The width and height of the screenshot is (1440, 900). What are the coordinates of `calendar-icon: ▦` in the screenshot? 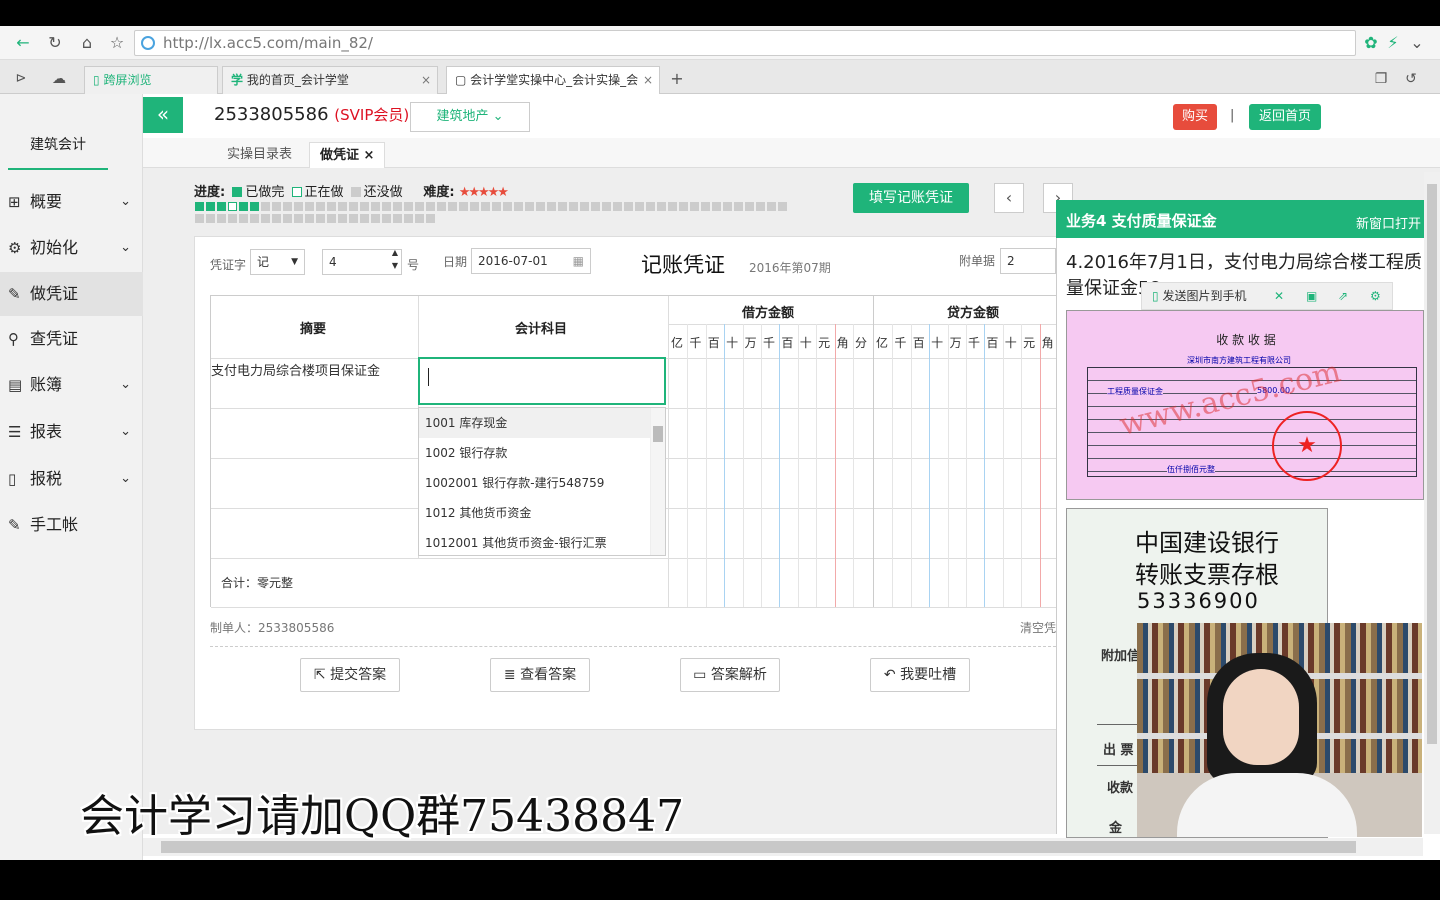 It's located at (578, 261).